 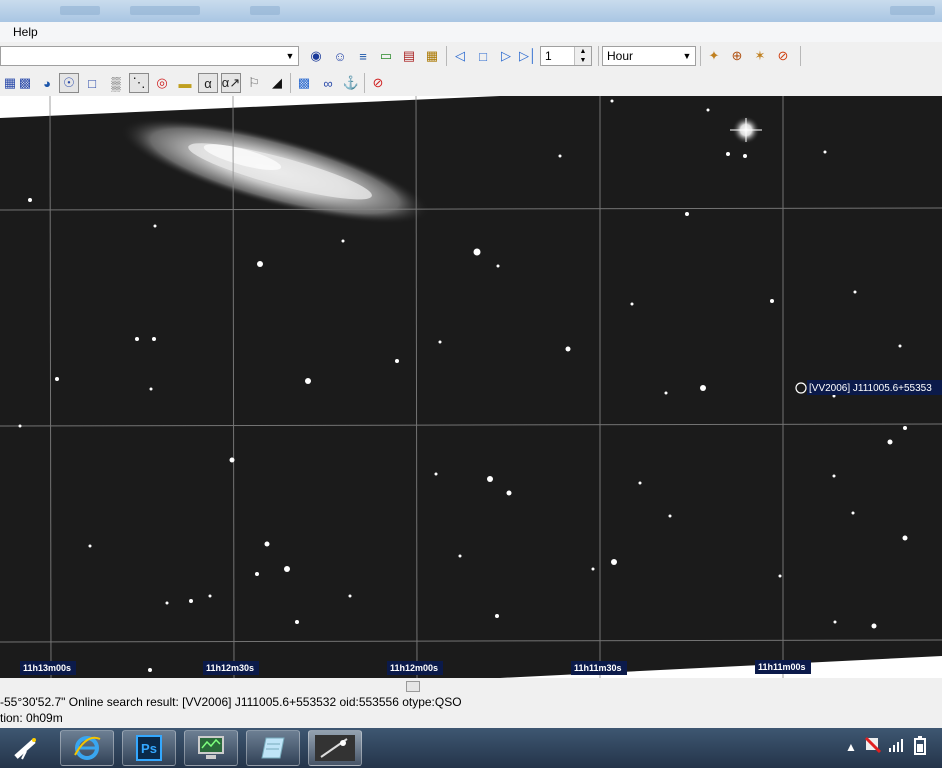 What do you see at coordinates (851, 747) in the screenshot?
I see `tray-expand-icon: ▲` at bounding box center [851, 747].